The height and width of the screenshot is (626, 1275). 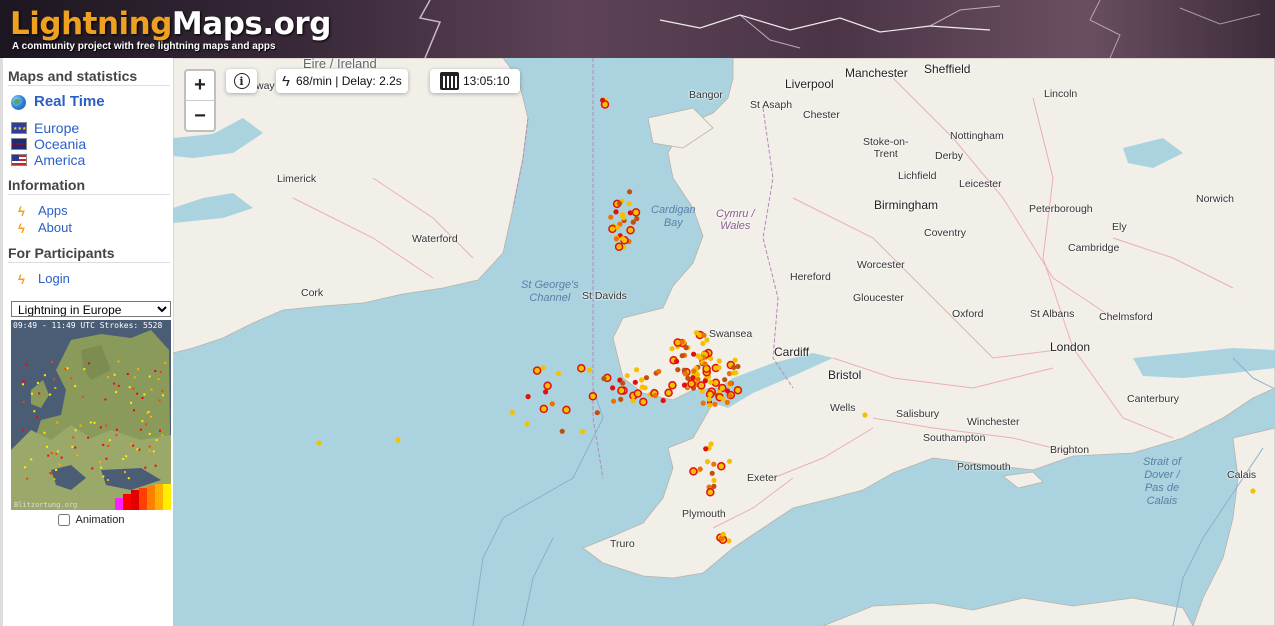 I want to click on time-box: 13:05:10, so click(x=475, y=81).